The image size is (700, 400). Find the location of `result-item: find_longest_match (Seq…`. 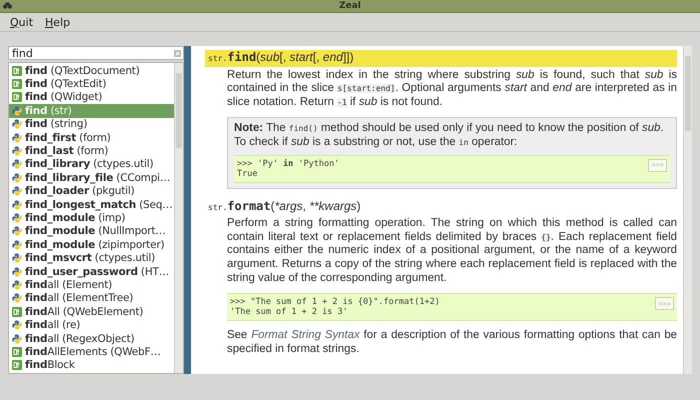

result-item: find_longest_match (Seq… is located at coordinates (91, 205).